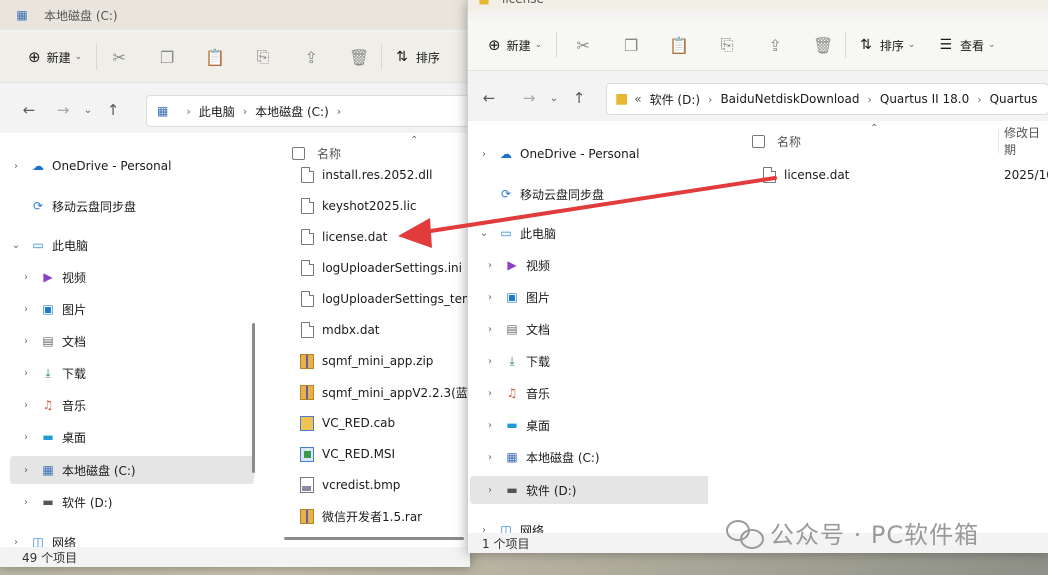  Describe the element at coordinates (637, 99) in the screenshot. I see `breadcrumb-overflow: «` at that location.